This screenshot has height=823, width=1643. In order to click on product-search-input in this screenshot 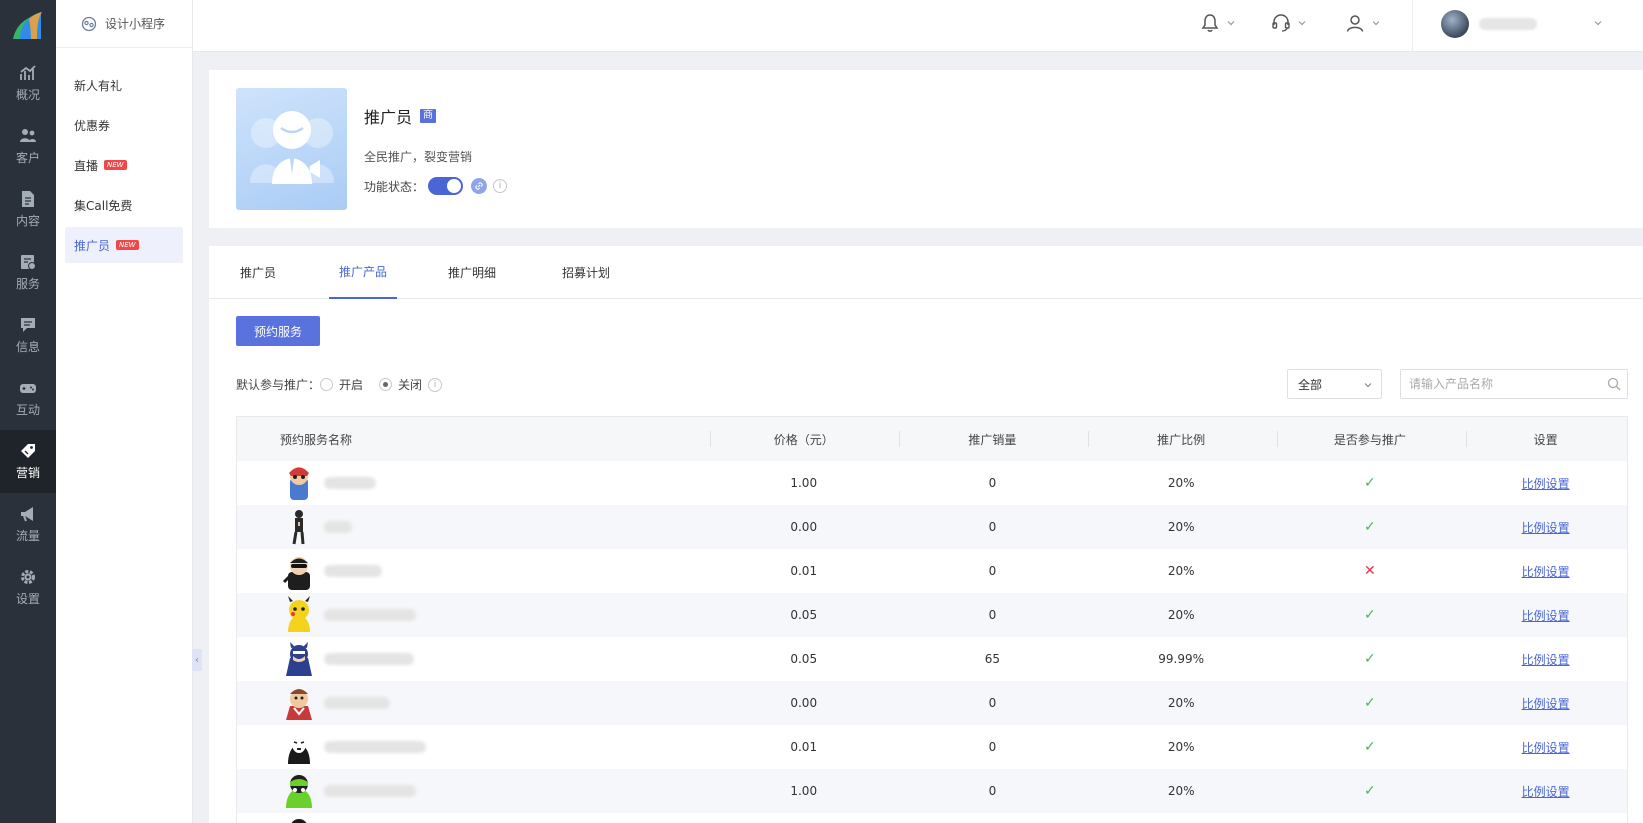, I will do `click(1496, 384)`.